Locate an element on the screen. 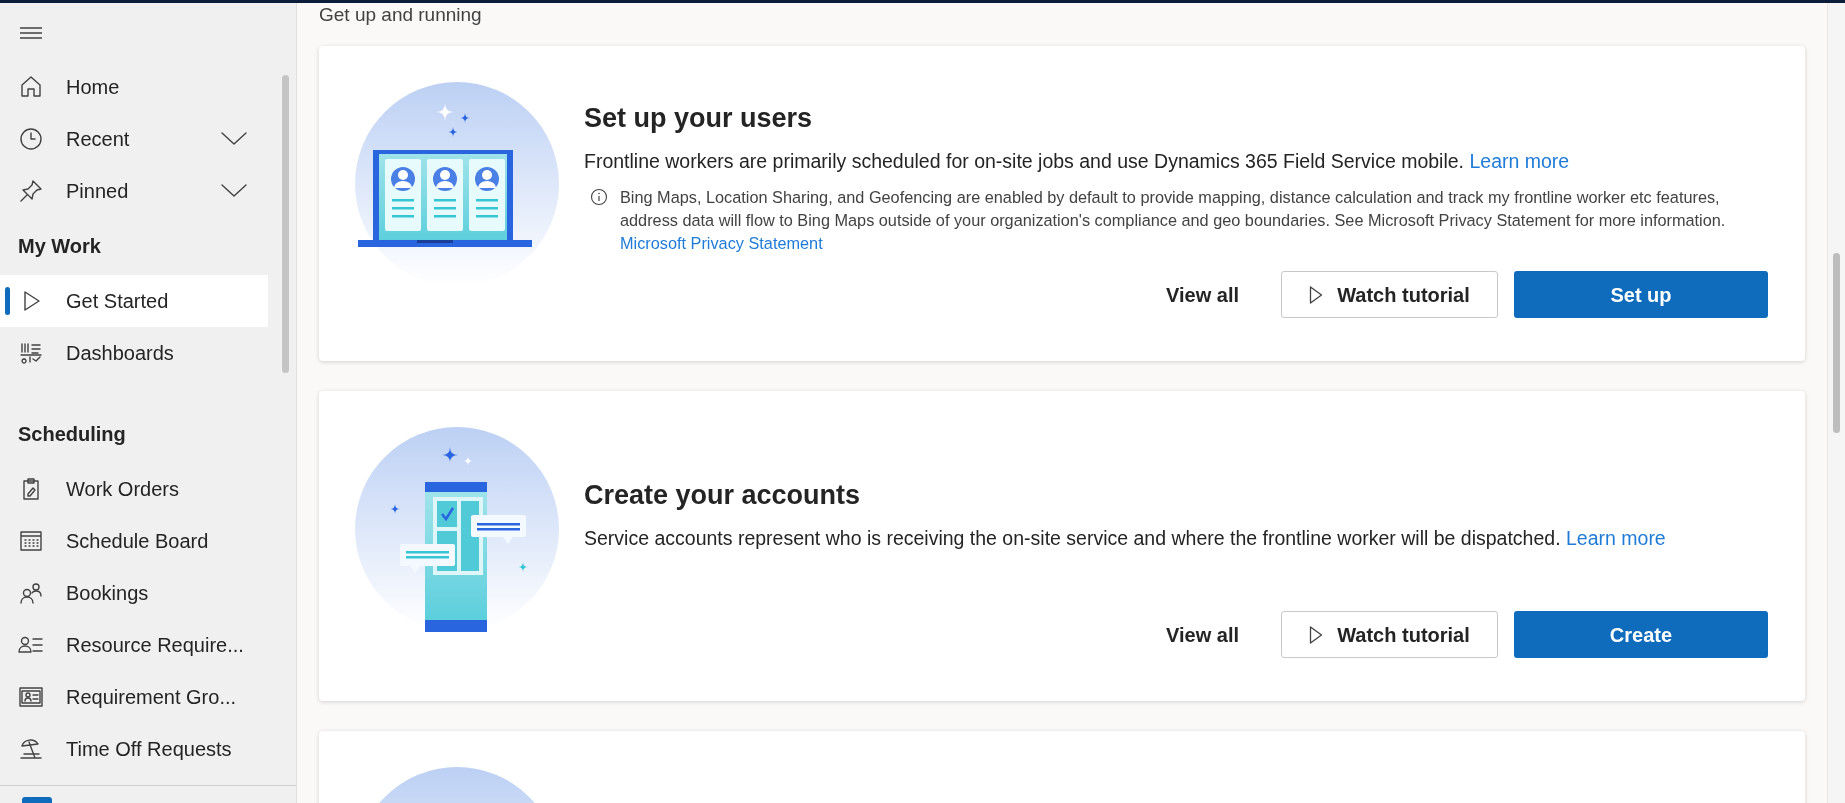  nav-item: Work Orders is located at coordinates (122, 489).